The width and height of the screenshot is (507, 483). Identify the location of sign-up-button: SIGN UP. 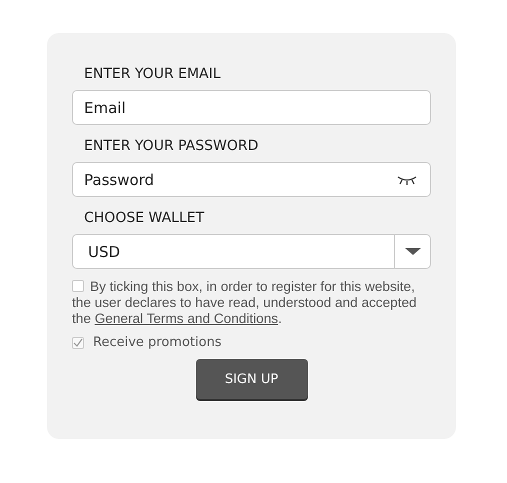
(252, 379).